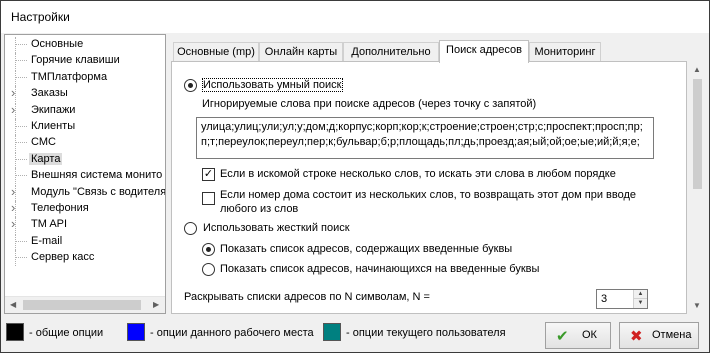 This screenshot has width=710, height=353. I want to click on tree-item-label: Клиенты, so click(53, 126).